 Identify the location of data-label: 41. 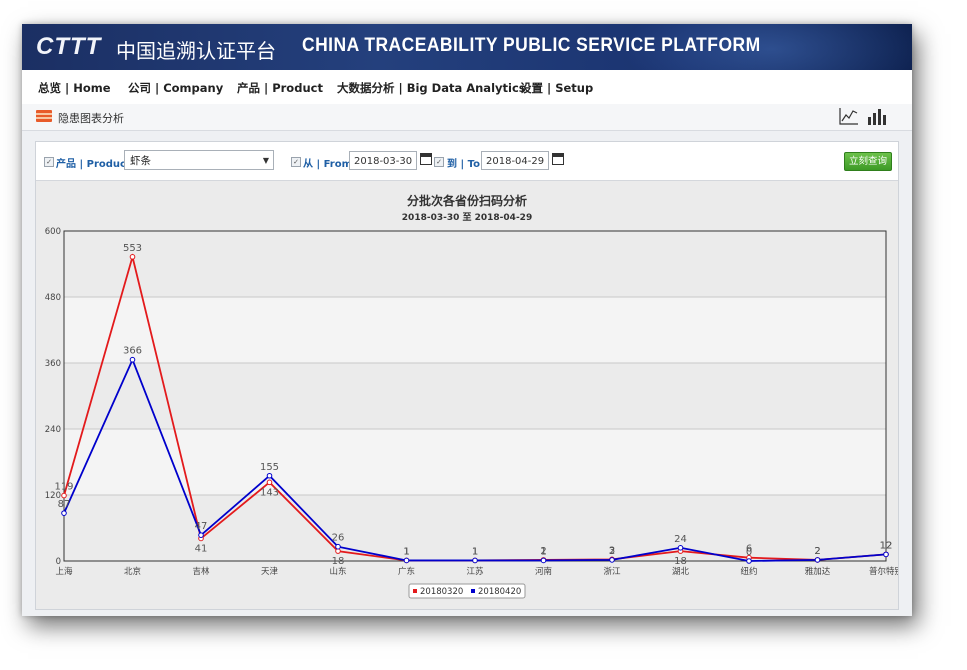
(201, 548).